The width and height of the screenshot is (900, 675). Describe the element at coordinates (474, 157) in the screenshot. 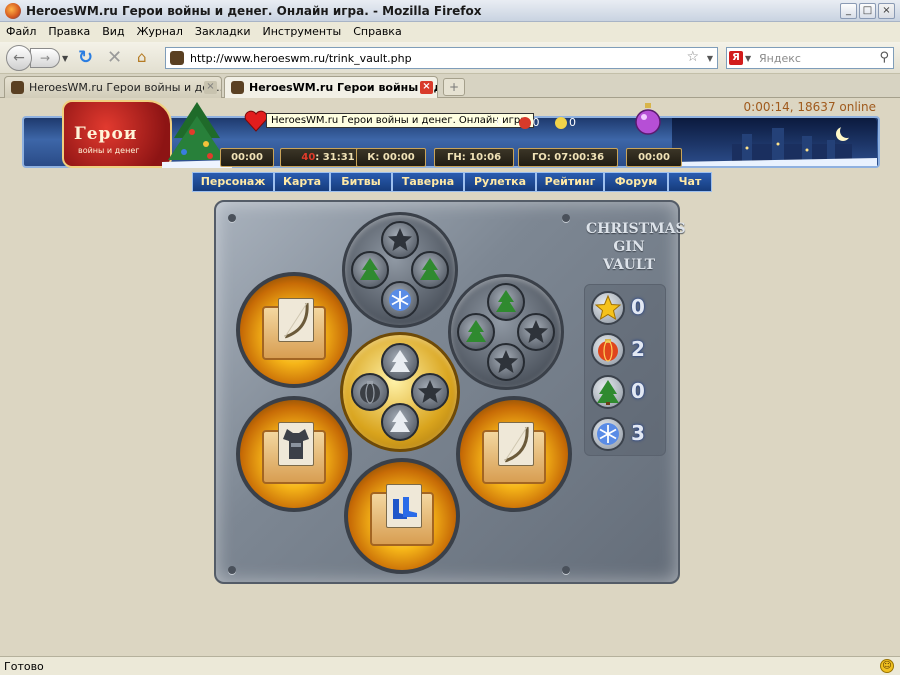

I see `timer-gn: ГН: 10:06` at that location.